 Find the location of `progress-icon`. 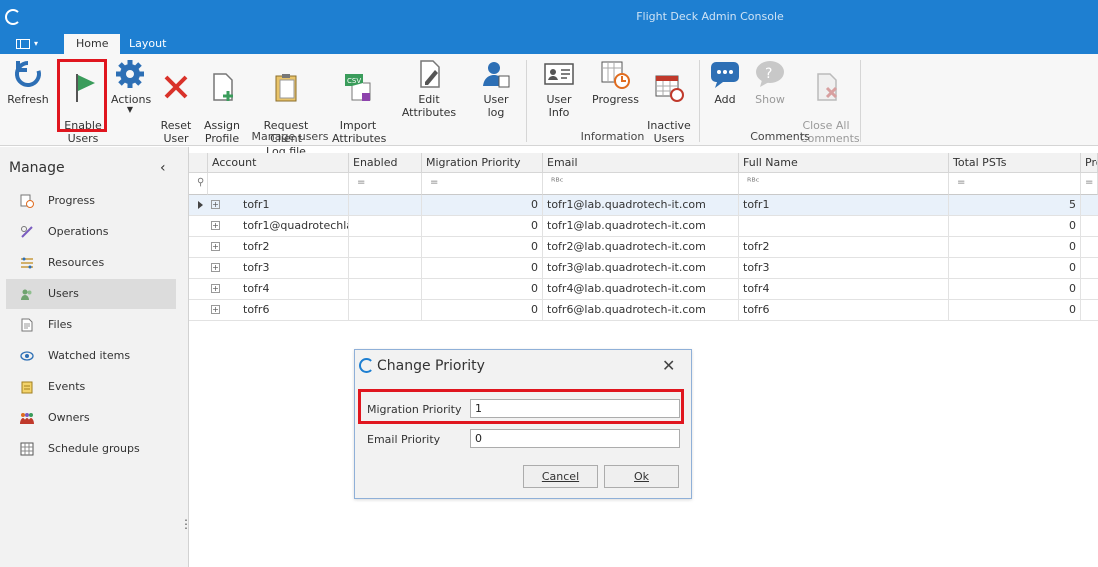

progress-icon is located at coordinates (27, 201).